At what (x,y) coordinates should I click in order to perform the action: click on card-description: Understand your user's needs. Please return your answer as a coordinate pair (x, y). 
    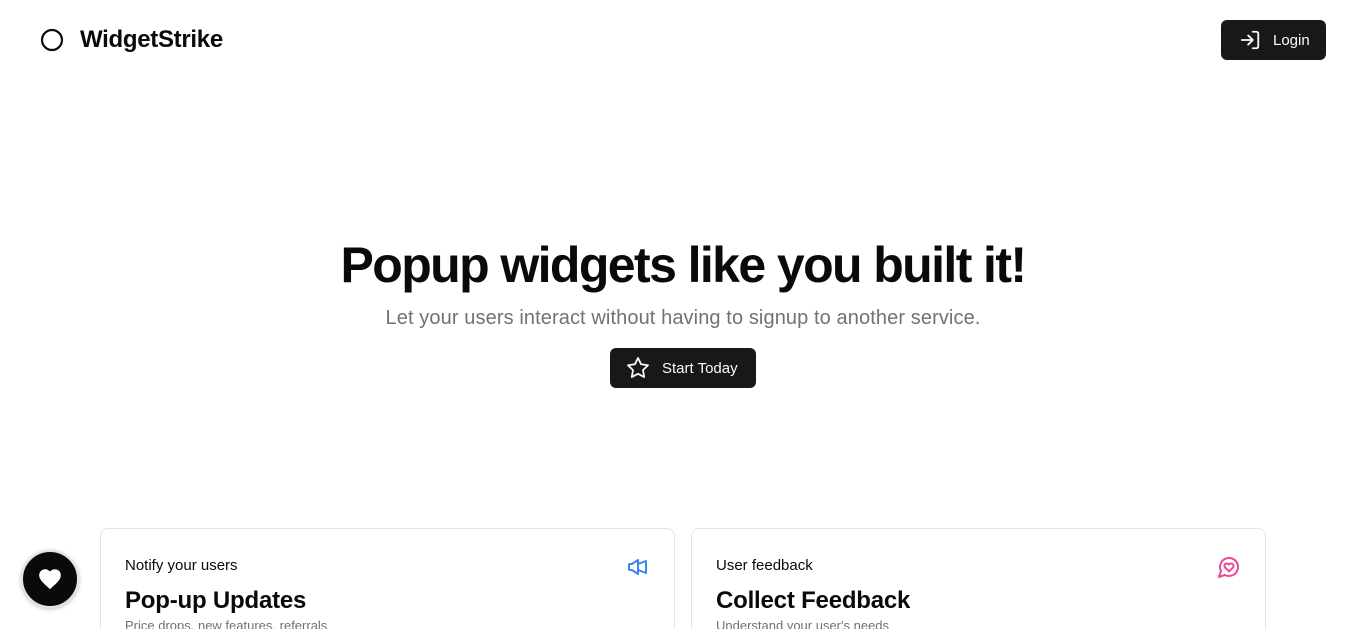
    Looking at the image, I should click on (803, 623).